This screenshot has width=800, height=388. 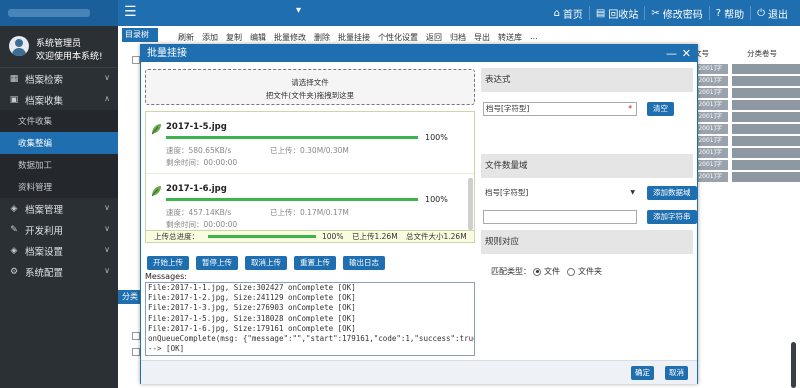 I want to click on personalize-button: 个性化设置, so click(x=398, y=37).